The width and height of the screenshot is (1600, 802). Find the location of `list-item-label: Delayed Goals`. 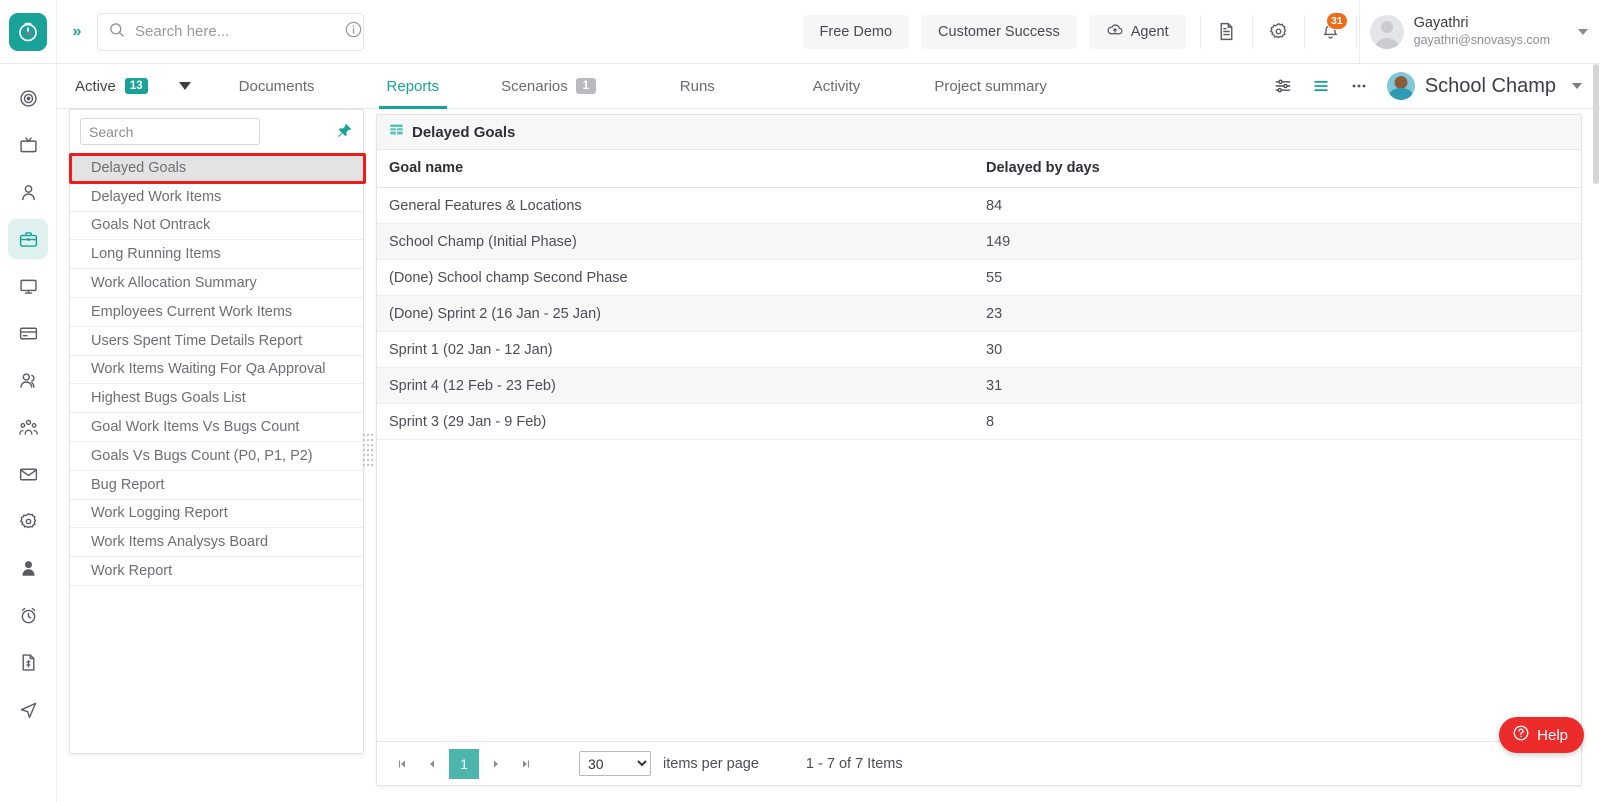

list-item-label: Delayed Goals is located at coordinates (139, 167).